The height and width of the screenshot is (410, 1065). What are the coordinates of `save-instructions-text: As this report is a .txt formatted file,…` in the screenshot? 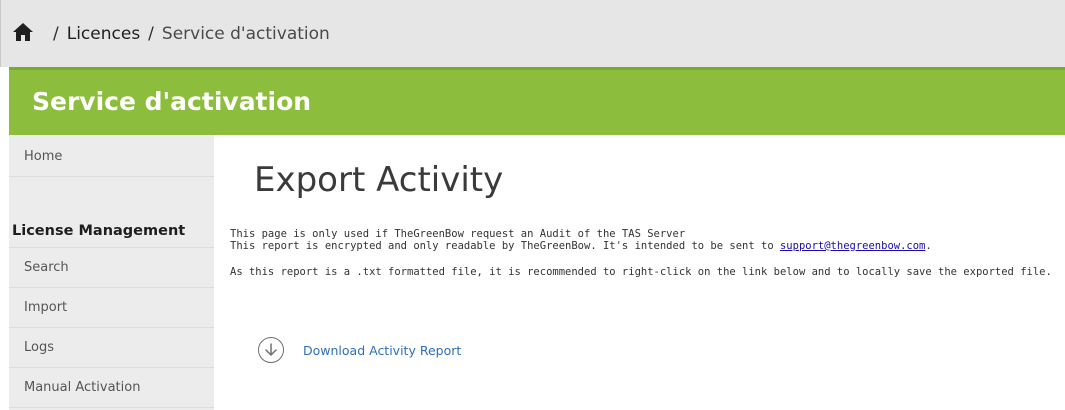 It's located at (641, 272).